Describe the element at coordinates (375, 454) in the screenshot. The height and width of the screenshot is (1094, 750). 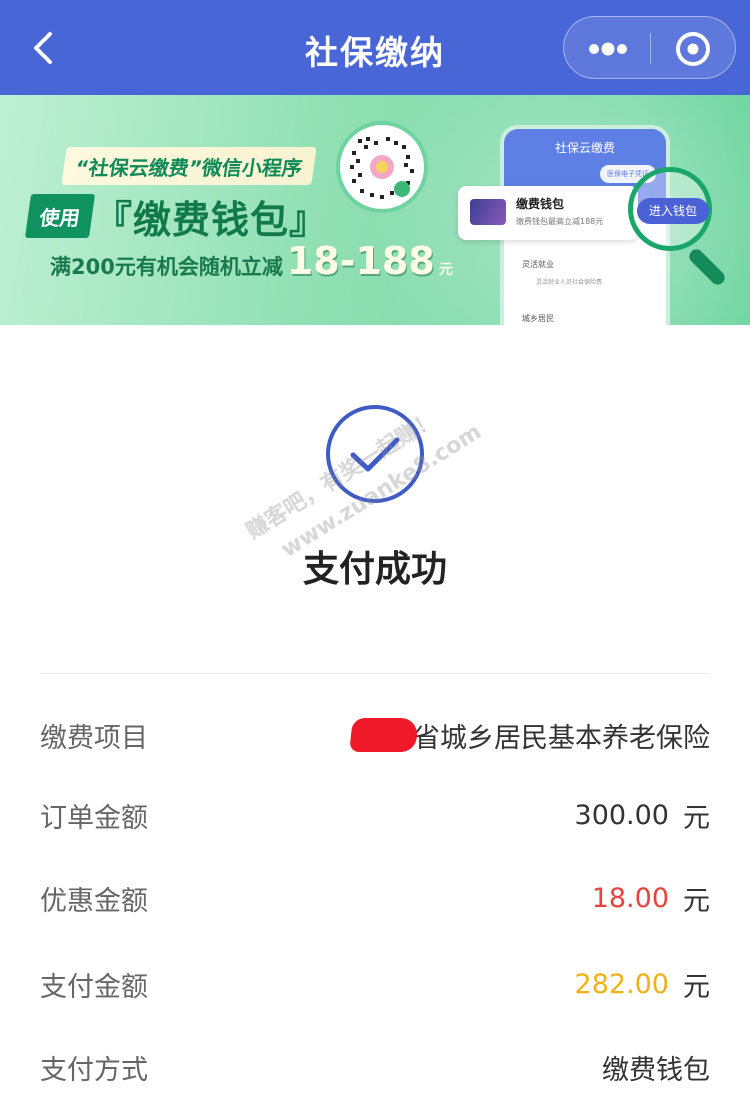
I see `check-circle-icon` at that location.